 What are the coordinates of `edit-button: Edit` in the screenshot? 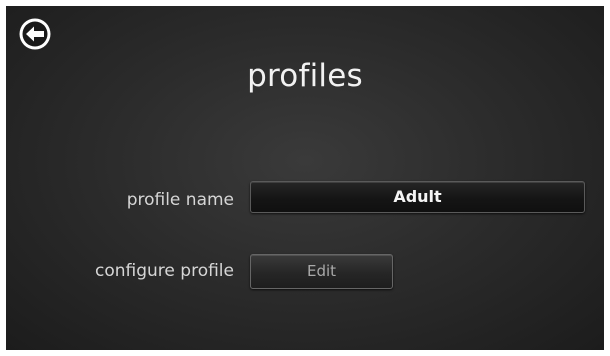 It's located at (321, 271).